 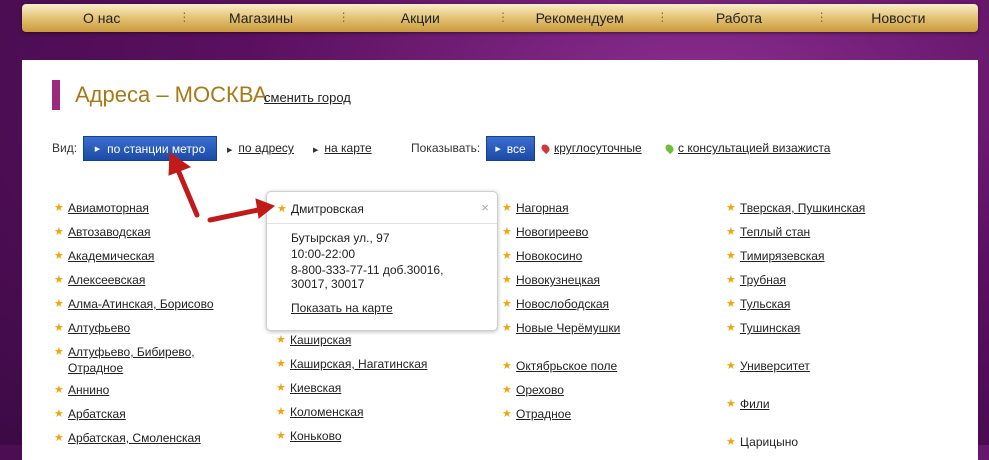 What do you see at coordinates (134, 280) in the screenshot?
I see `station-link: ★ Алексеевская` at bounding box center [134, 280].